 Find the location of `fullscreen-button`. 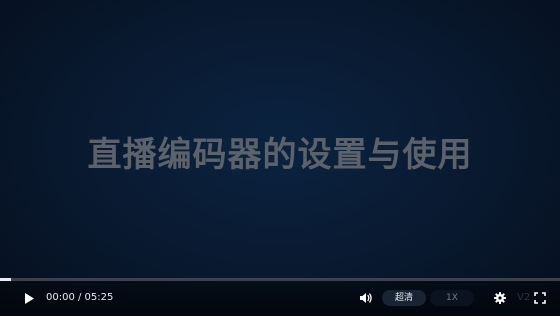

fullscreen-button is located at coordinates (540, 298).